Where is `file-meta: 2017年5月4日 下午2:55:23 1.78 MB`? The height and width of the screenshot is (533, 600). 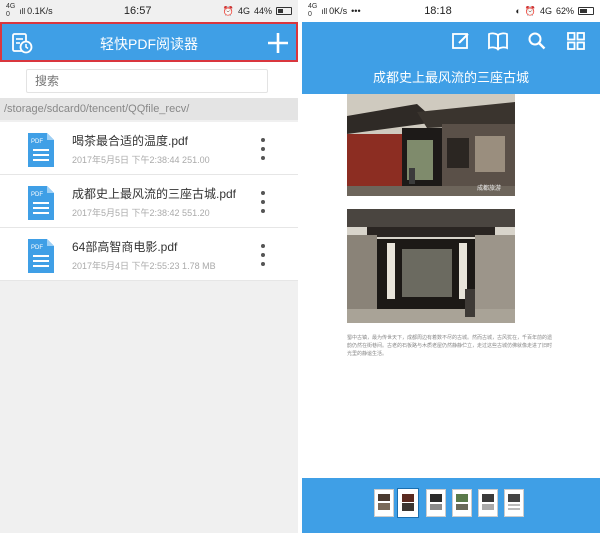
file-meta: 2017年5月4日 下午2:55:23 1.78 MB is located at coordinates (144, 266).